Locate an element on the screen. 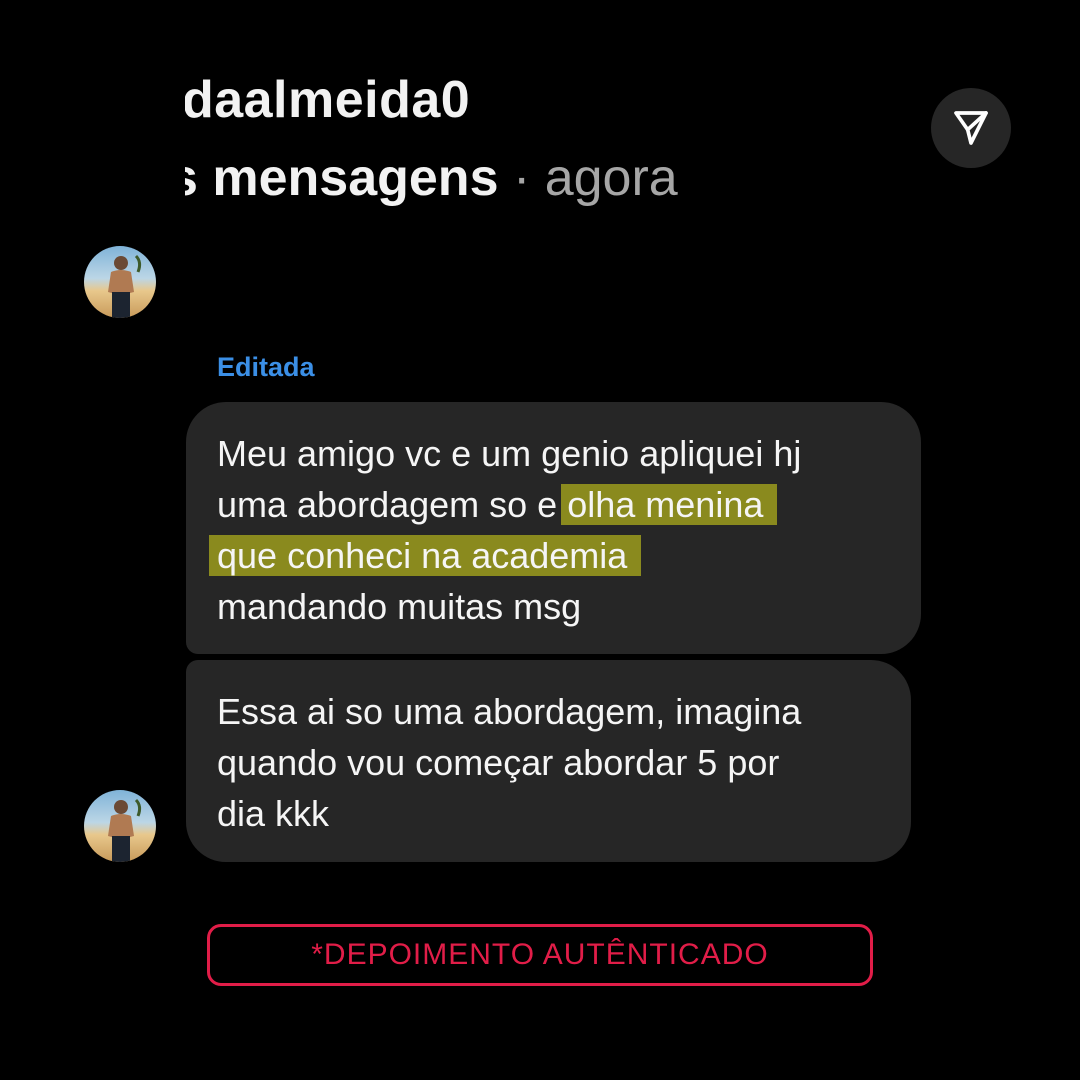  message-line: Essa ai so uma abordagem, imagina is located at coordinates (509, 711).